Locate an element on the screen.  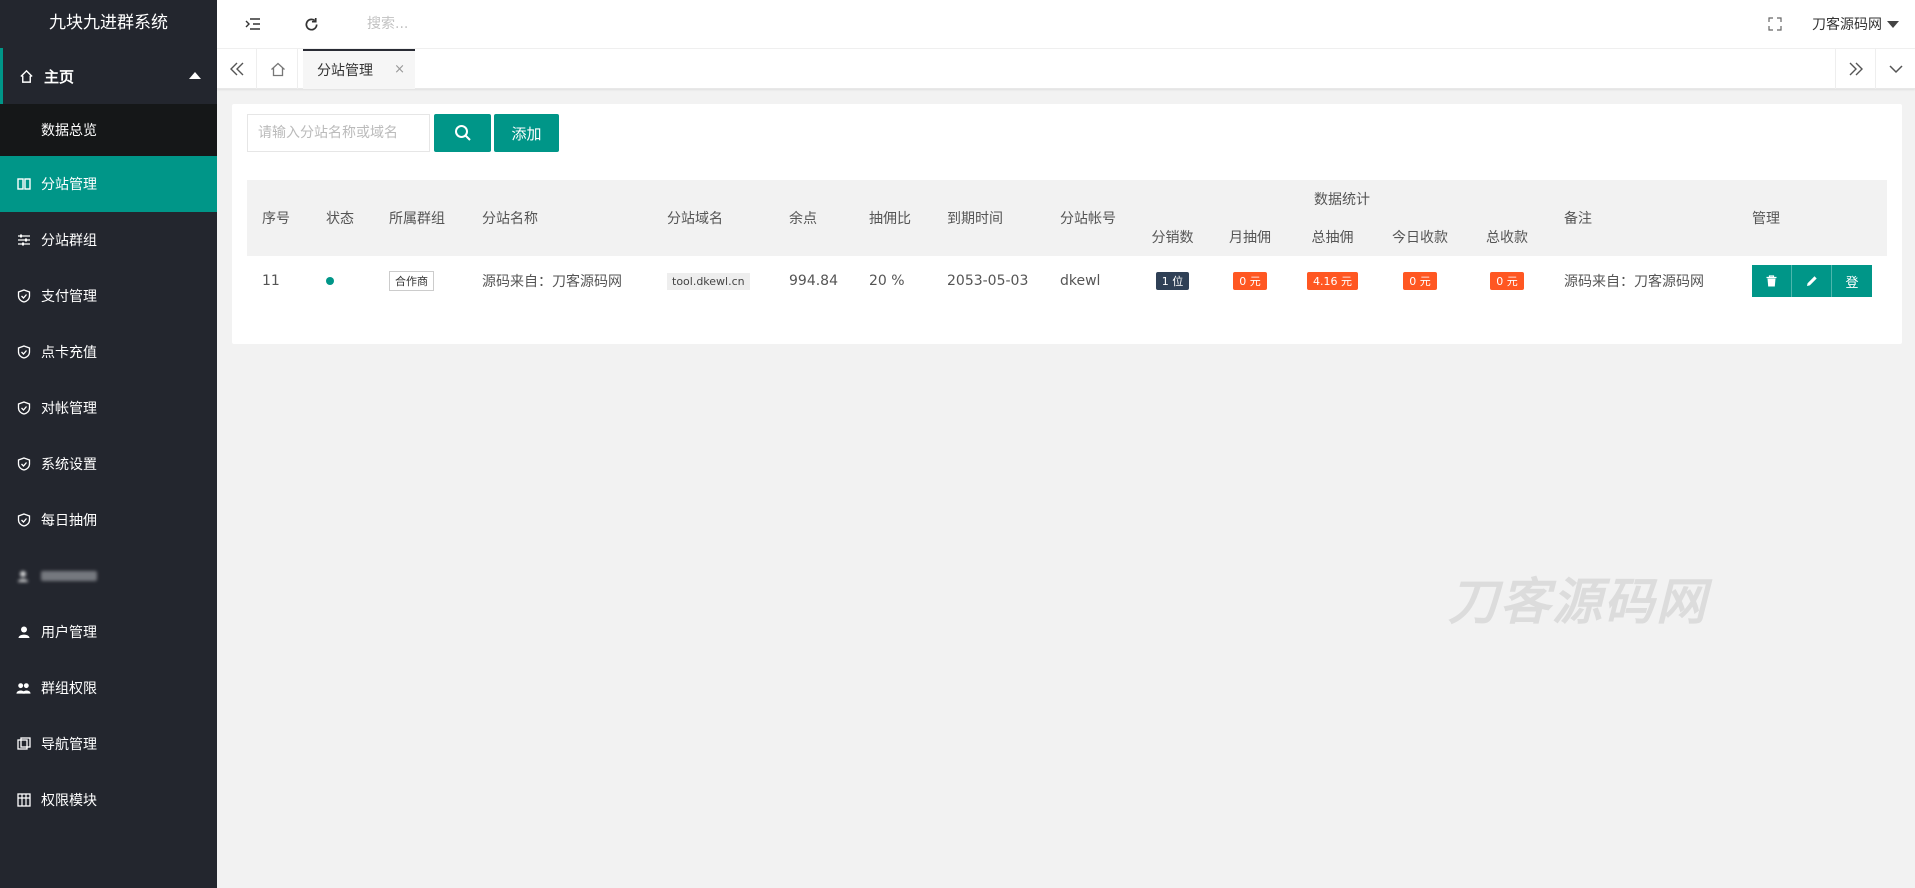
tabs-menu-button is located at coordinates (1895, 69).